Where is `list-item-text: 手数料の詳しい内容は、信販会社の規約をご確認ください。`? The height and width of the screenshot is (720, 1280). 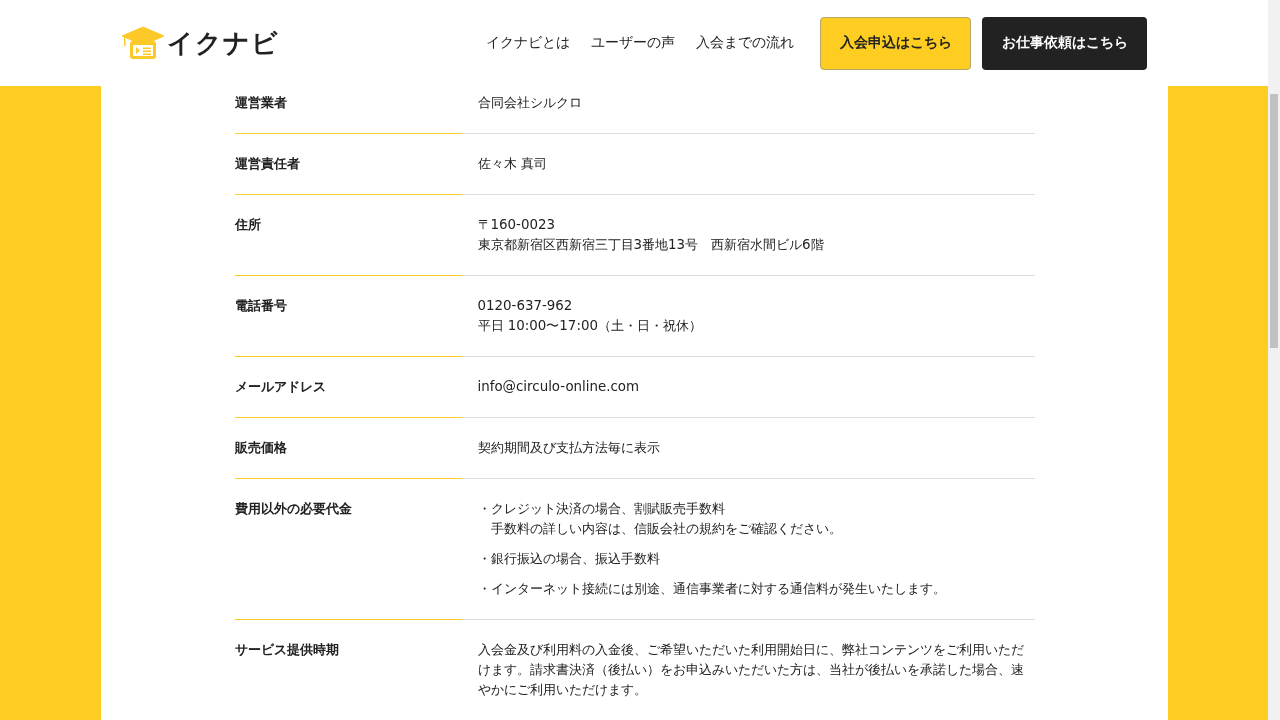
list-item-text: 手数料の詳しい内容は、信販会社の規約をご確認ください。 is located at coordinates (666, 529).